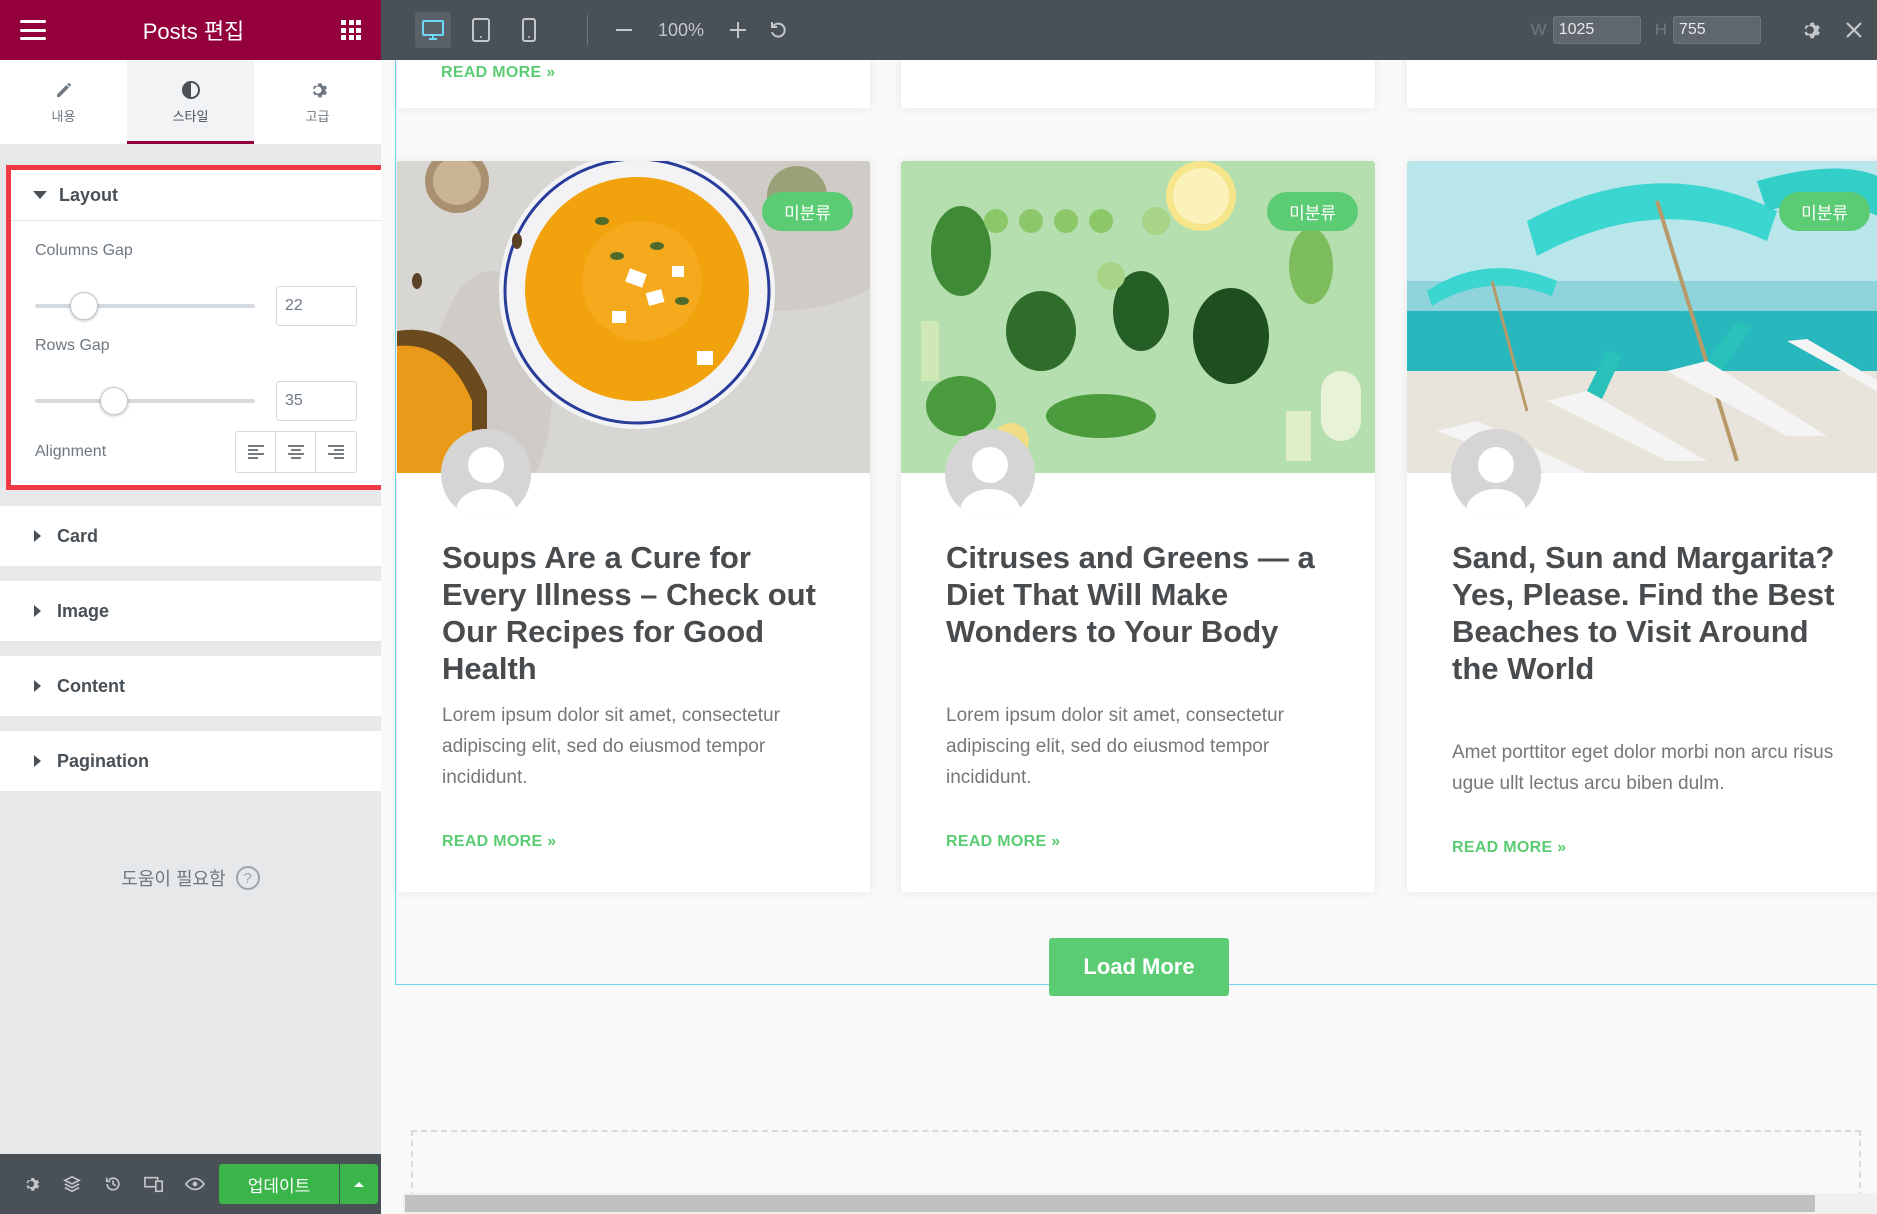 The height and width of the screenshot is (1214, 1877). What do you see at coordinates (190, 89) in the screenshot?
I see `half-circle-icon` at bounding box center [190, 89].